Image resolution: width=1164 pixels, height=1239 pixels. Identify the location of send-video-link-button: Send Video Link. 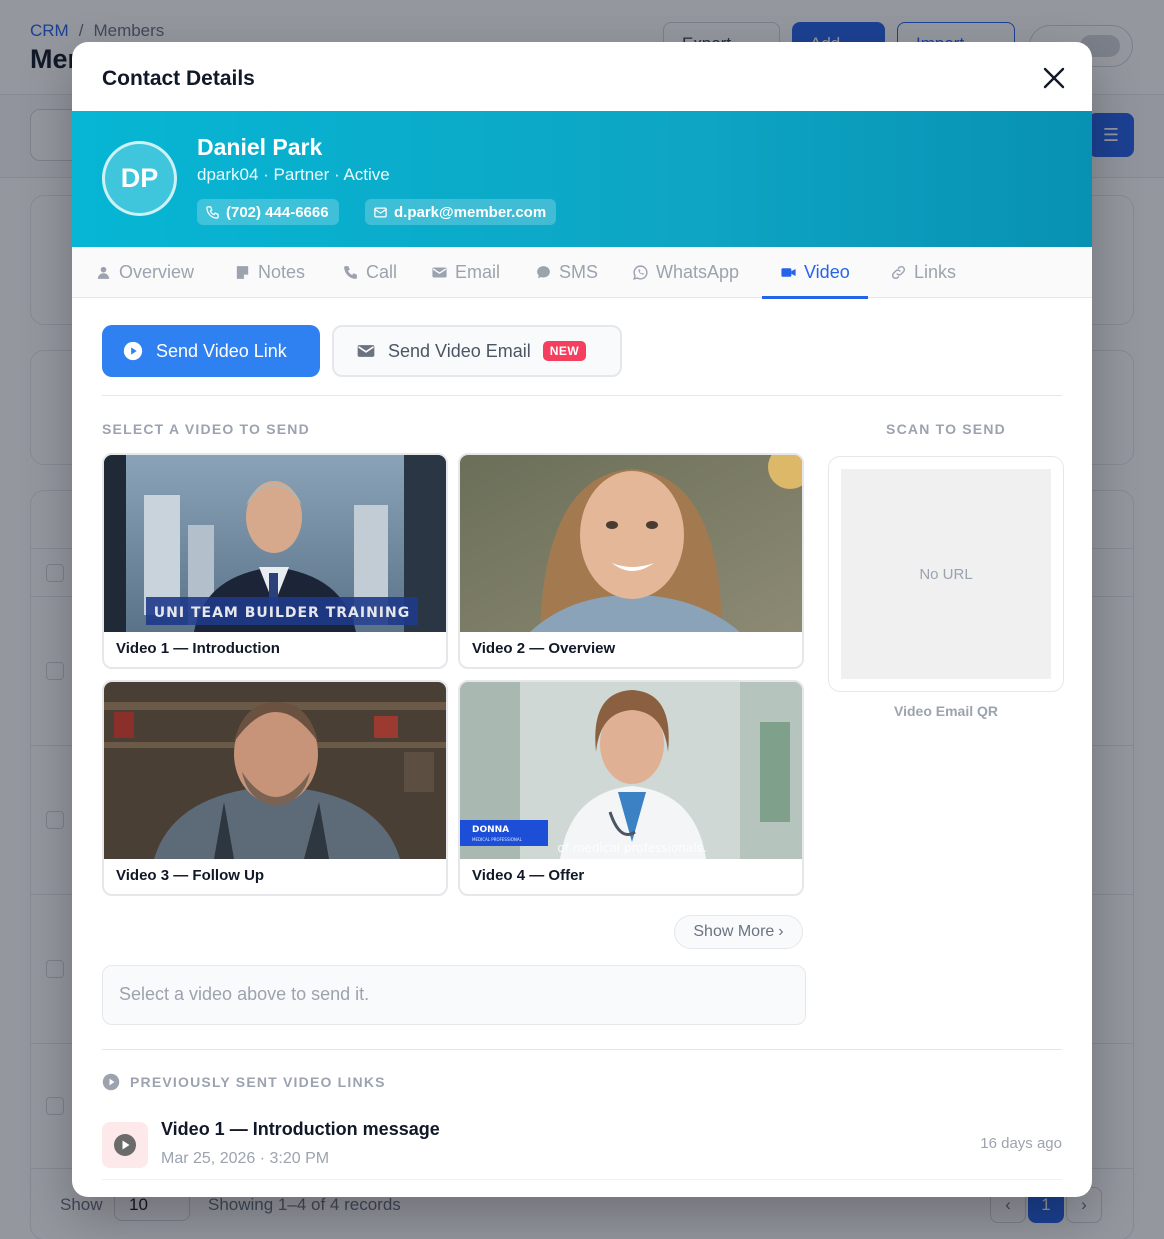
(211, 351).